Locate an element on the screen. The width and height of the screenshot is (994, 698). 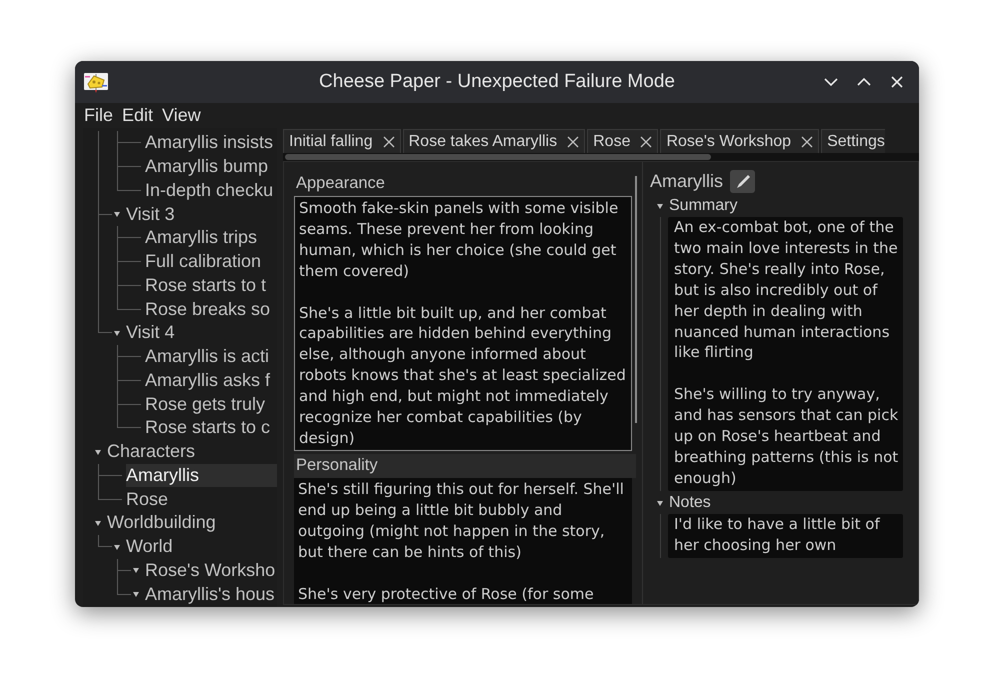
tree-item: World is located at coordinates (201, 546).